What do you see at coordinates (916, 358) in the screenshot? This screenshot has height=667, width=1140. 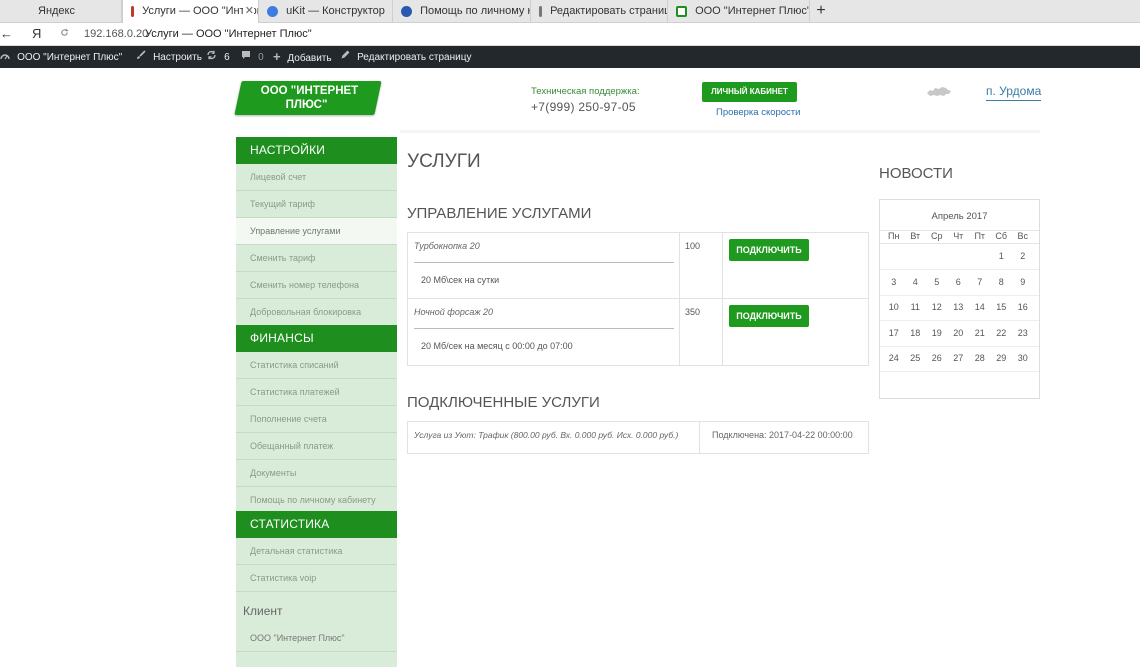 I see `calendar-day: 25` at bounding box center [916, 358].